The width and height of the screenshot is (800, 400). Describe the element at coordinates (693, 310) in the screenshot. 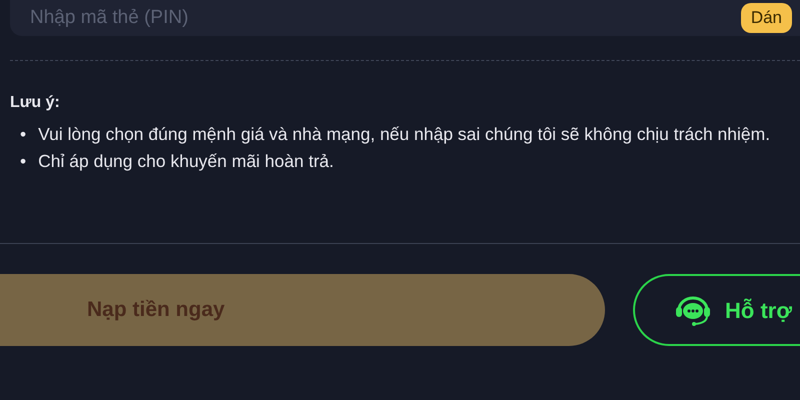

I see `headset-chat-icon` at that location.